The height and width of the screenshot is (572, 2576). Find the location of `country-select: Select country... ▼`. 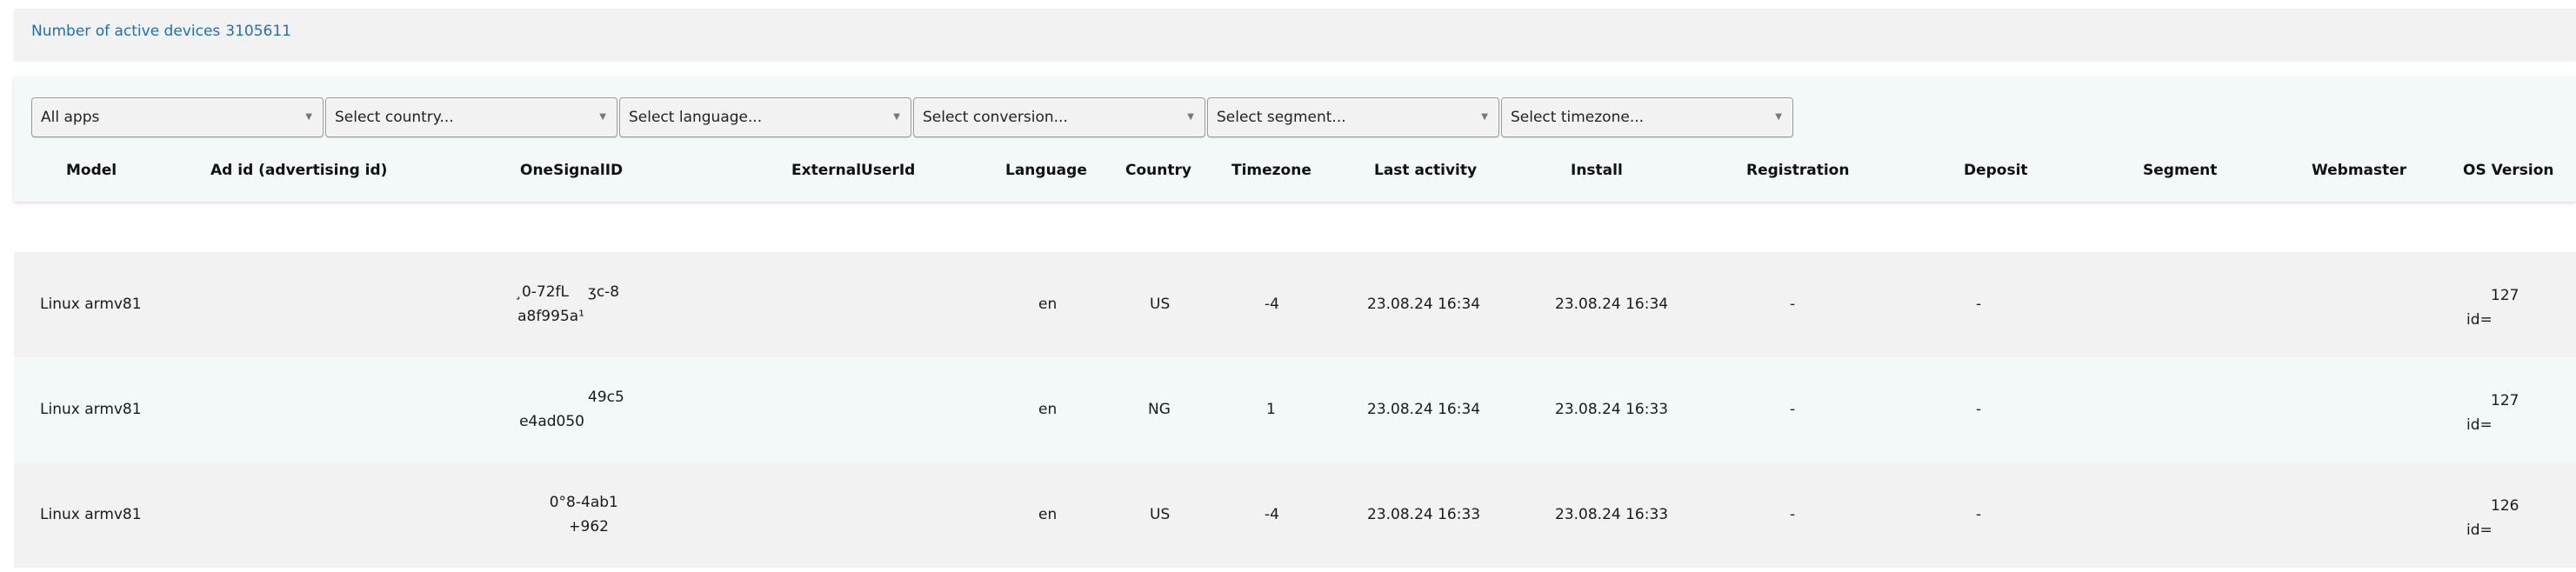

country-select: Select country... ▼ is located at coordinates (471, 117).